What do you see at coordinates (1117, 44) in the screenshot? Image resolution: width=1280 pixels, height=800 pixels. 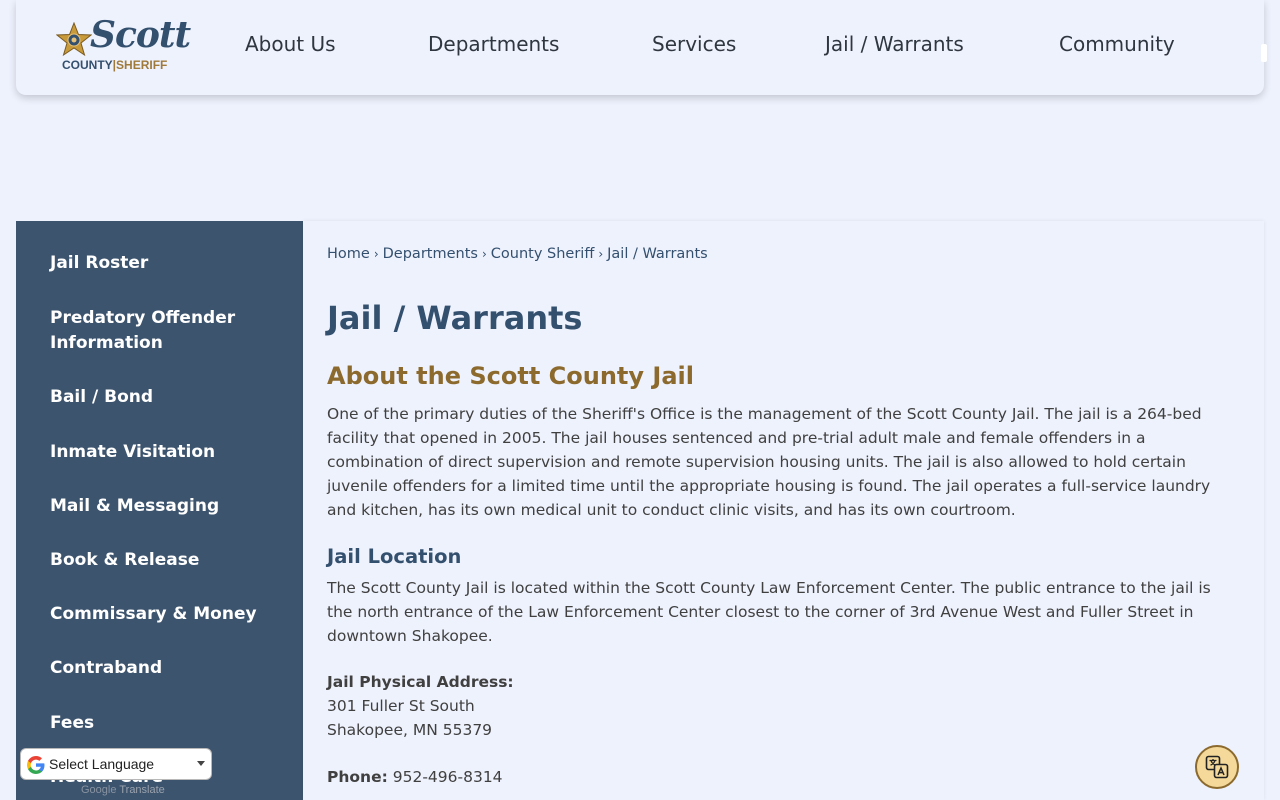 I see `nav-community: Community` at bounding box center [1117, 44].